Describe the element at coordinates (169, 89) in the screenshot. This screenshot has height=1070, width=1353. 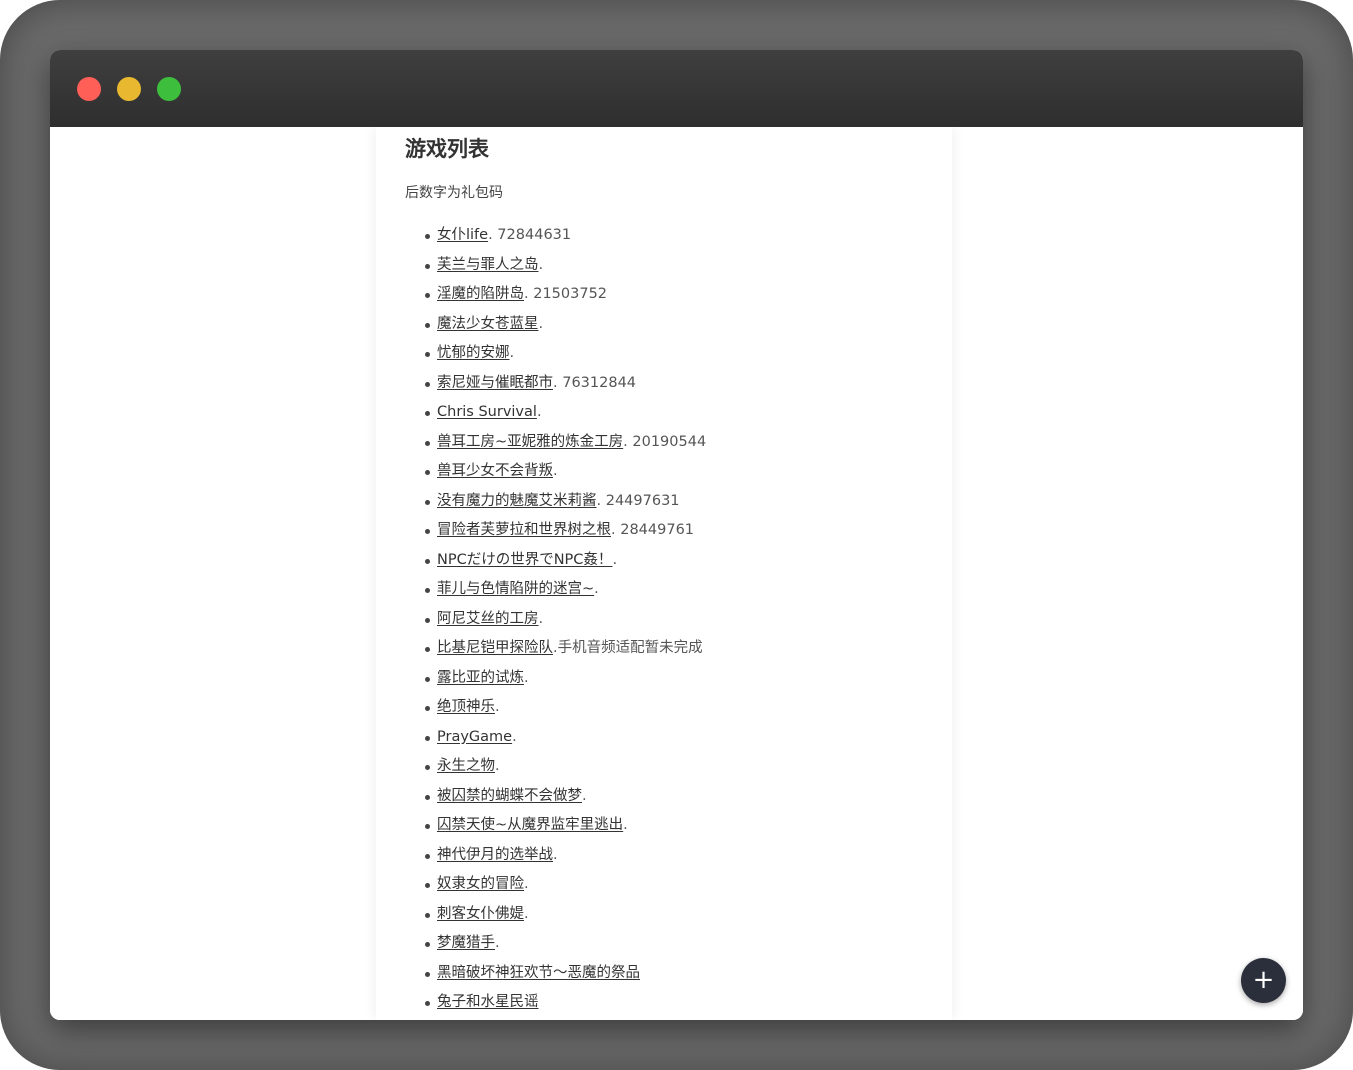
I see `window-maximize-button` at that location.